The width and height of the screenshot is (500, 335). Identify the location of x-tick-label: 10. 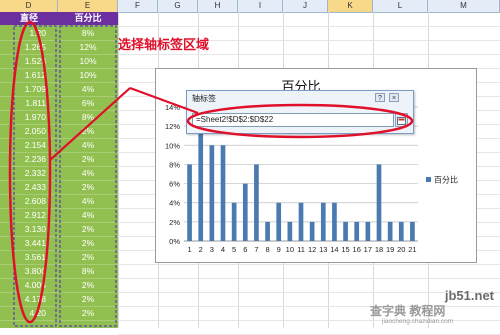
(290, 249).